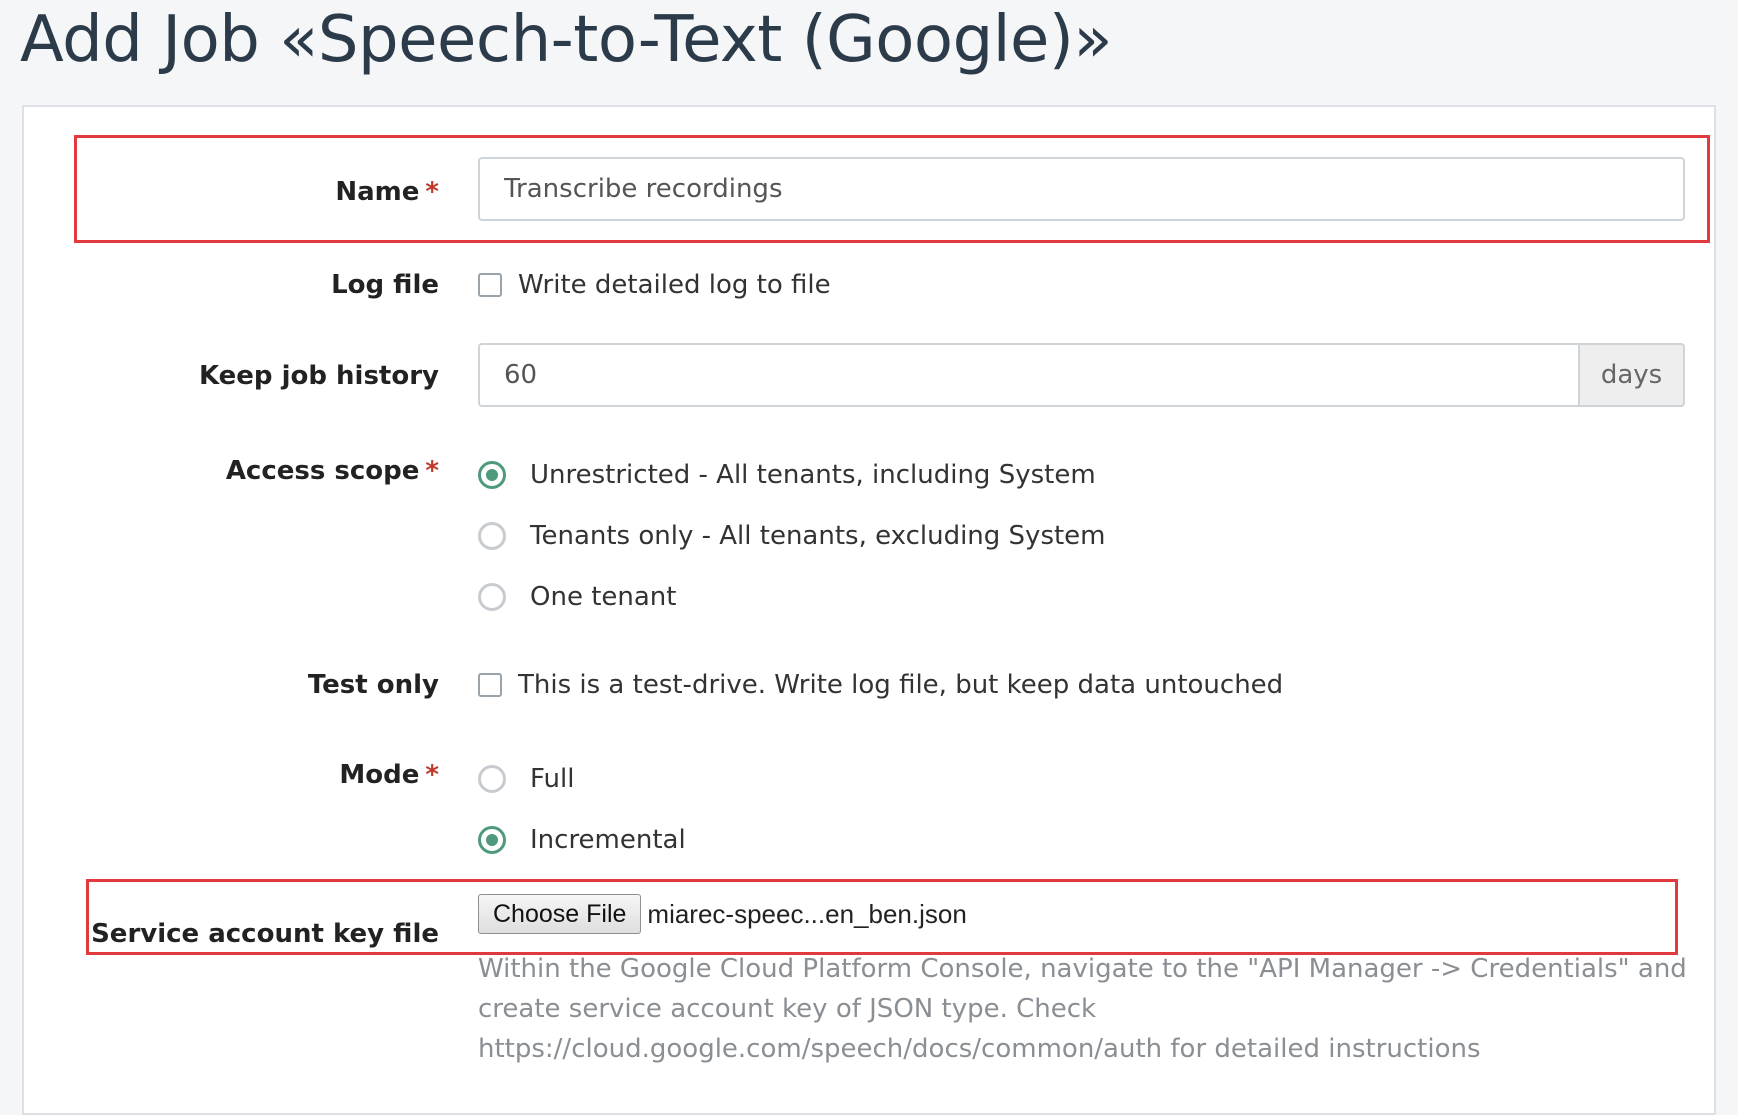 The height and width of the screenshot is (1115, 1738). Describe the element at coordinates (552, 778) in the screenshot. I see `radio-label: Full` at that location.